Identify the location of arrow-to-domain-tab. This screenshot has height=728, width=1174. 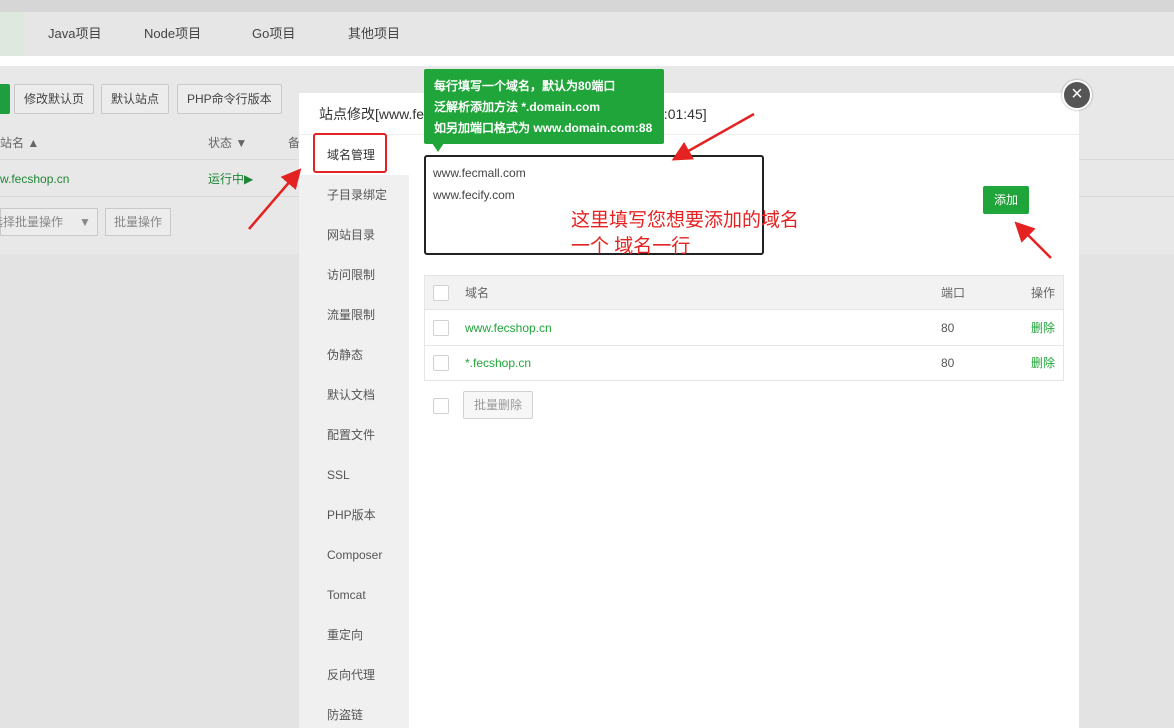
(275, 199).